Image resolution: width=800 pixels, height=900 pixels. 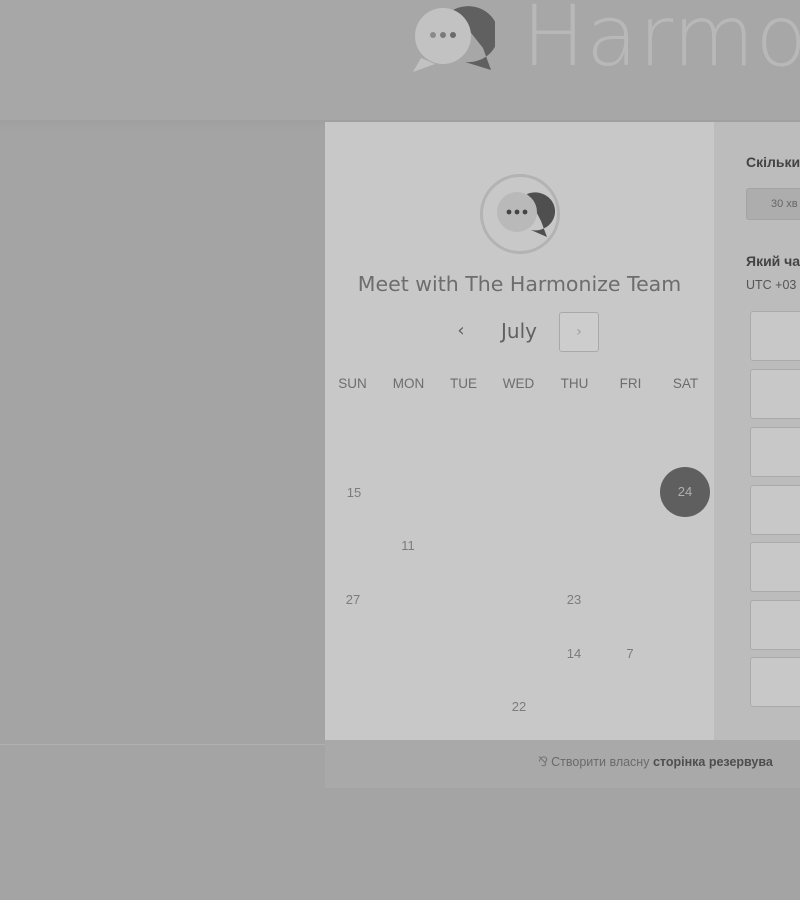 I want to click on day-14: 14, so click(x=574, y=654).